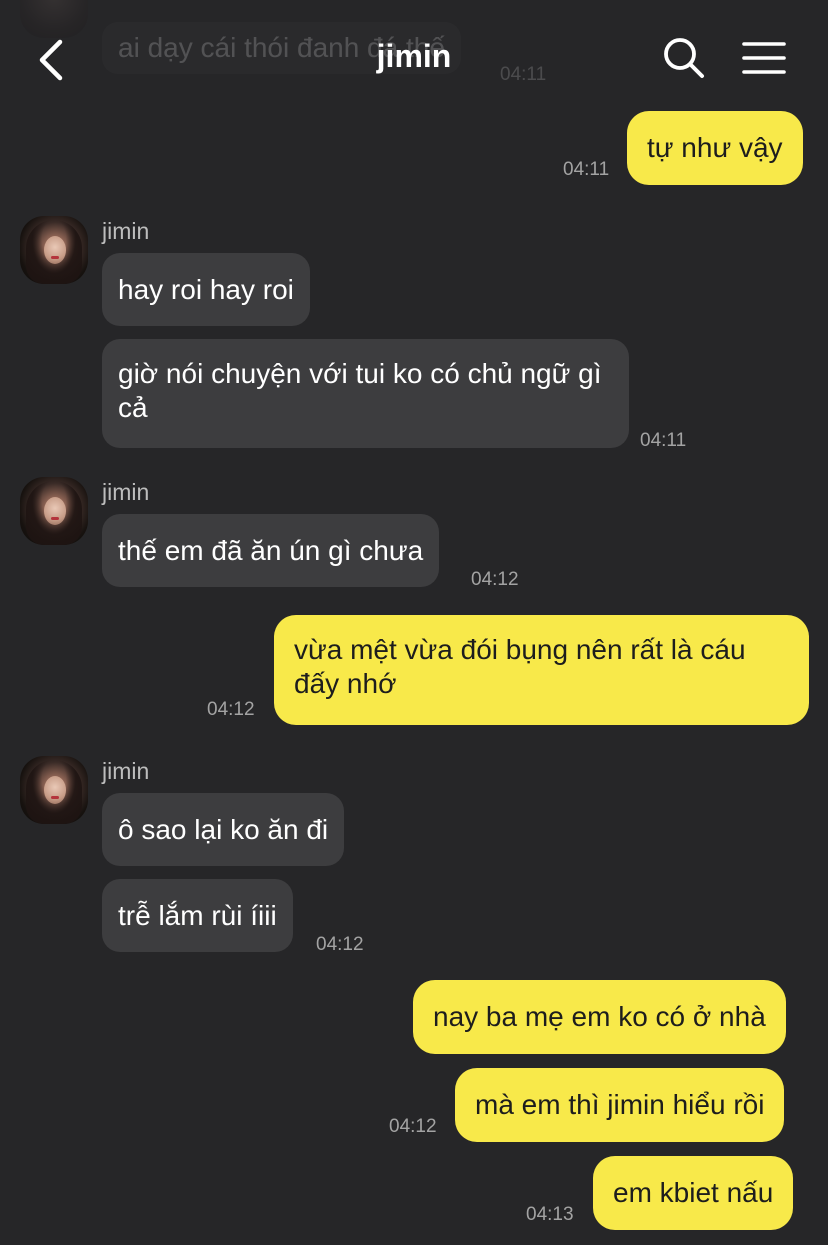 The width and height of the screenshot is (828, 1245). Describe the element at coordinates (693, 1193) in the screenshot. I see `outgoing-message-bubble: em kbiet nấu` at that location.